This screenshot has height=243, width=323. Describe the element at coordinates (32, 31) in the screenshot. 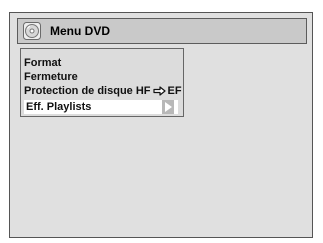

I see `disc-icon` at that location.